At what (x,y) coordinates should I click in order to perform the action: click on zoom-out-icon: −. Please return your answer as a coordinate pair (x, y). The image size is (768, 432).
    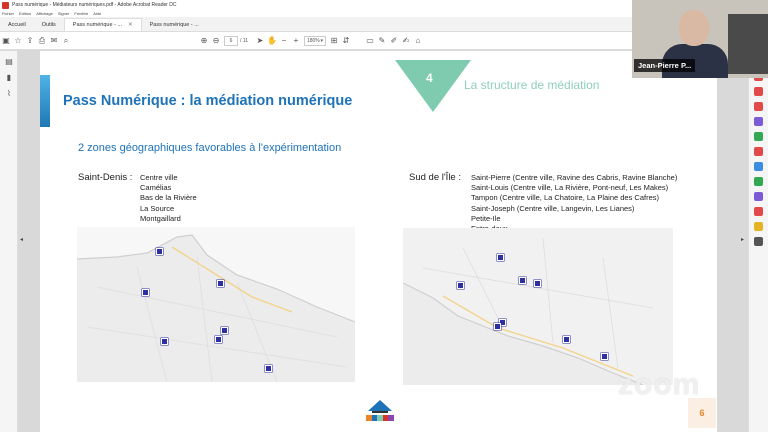
    Looking at the image, I should click on (284, 41).